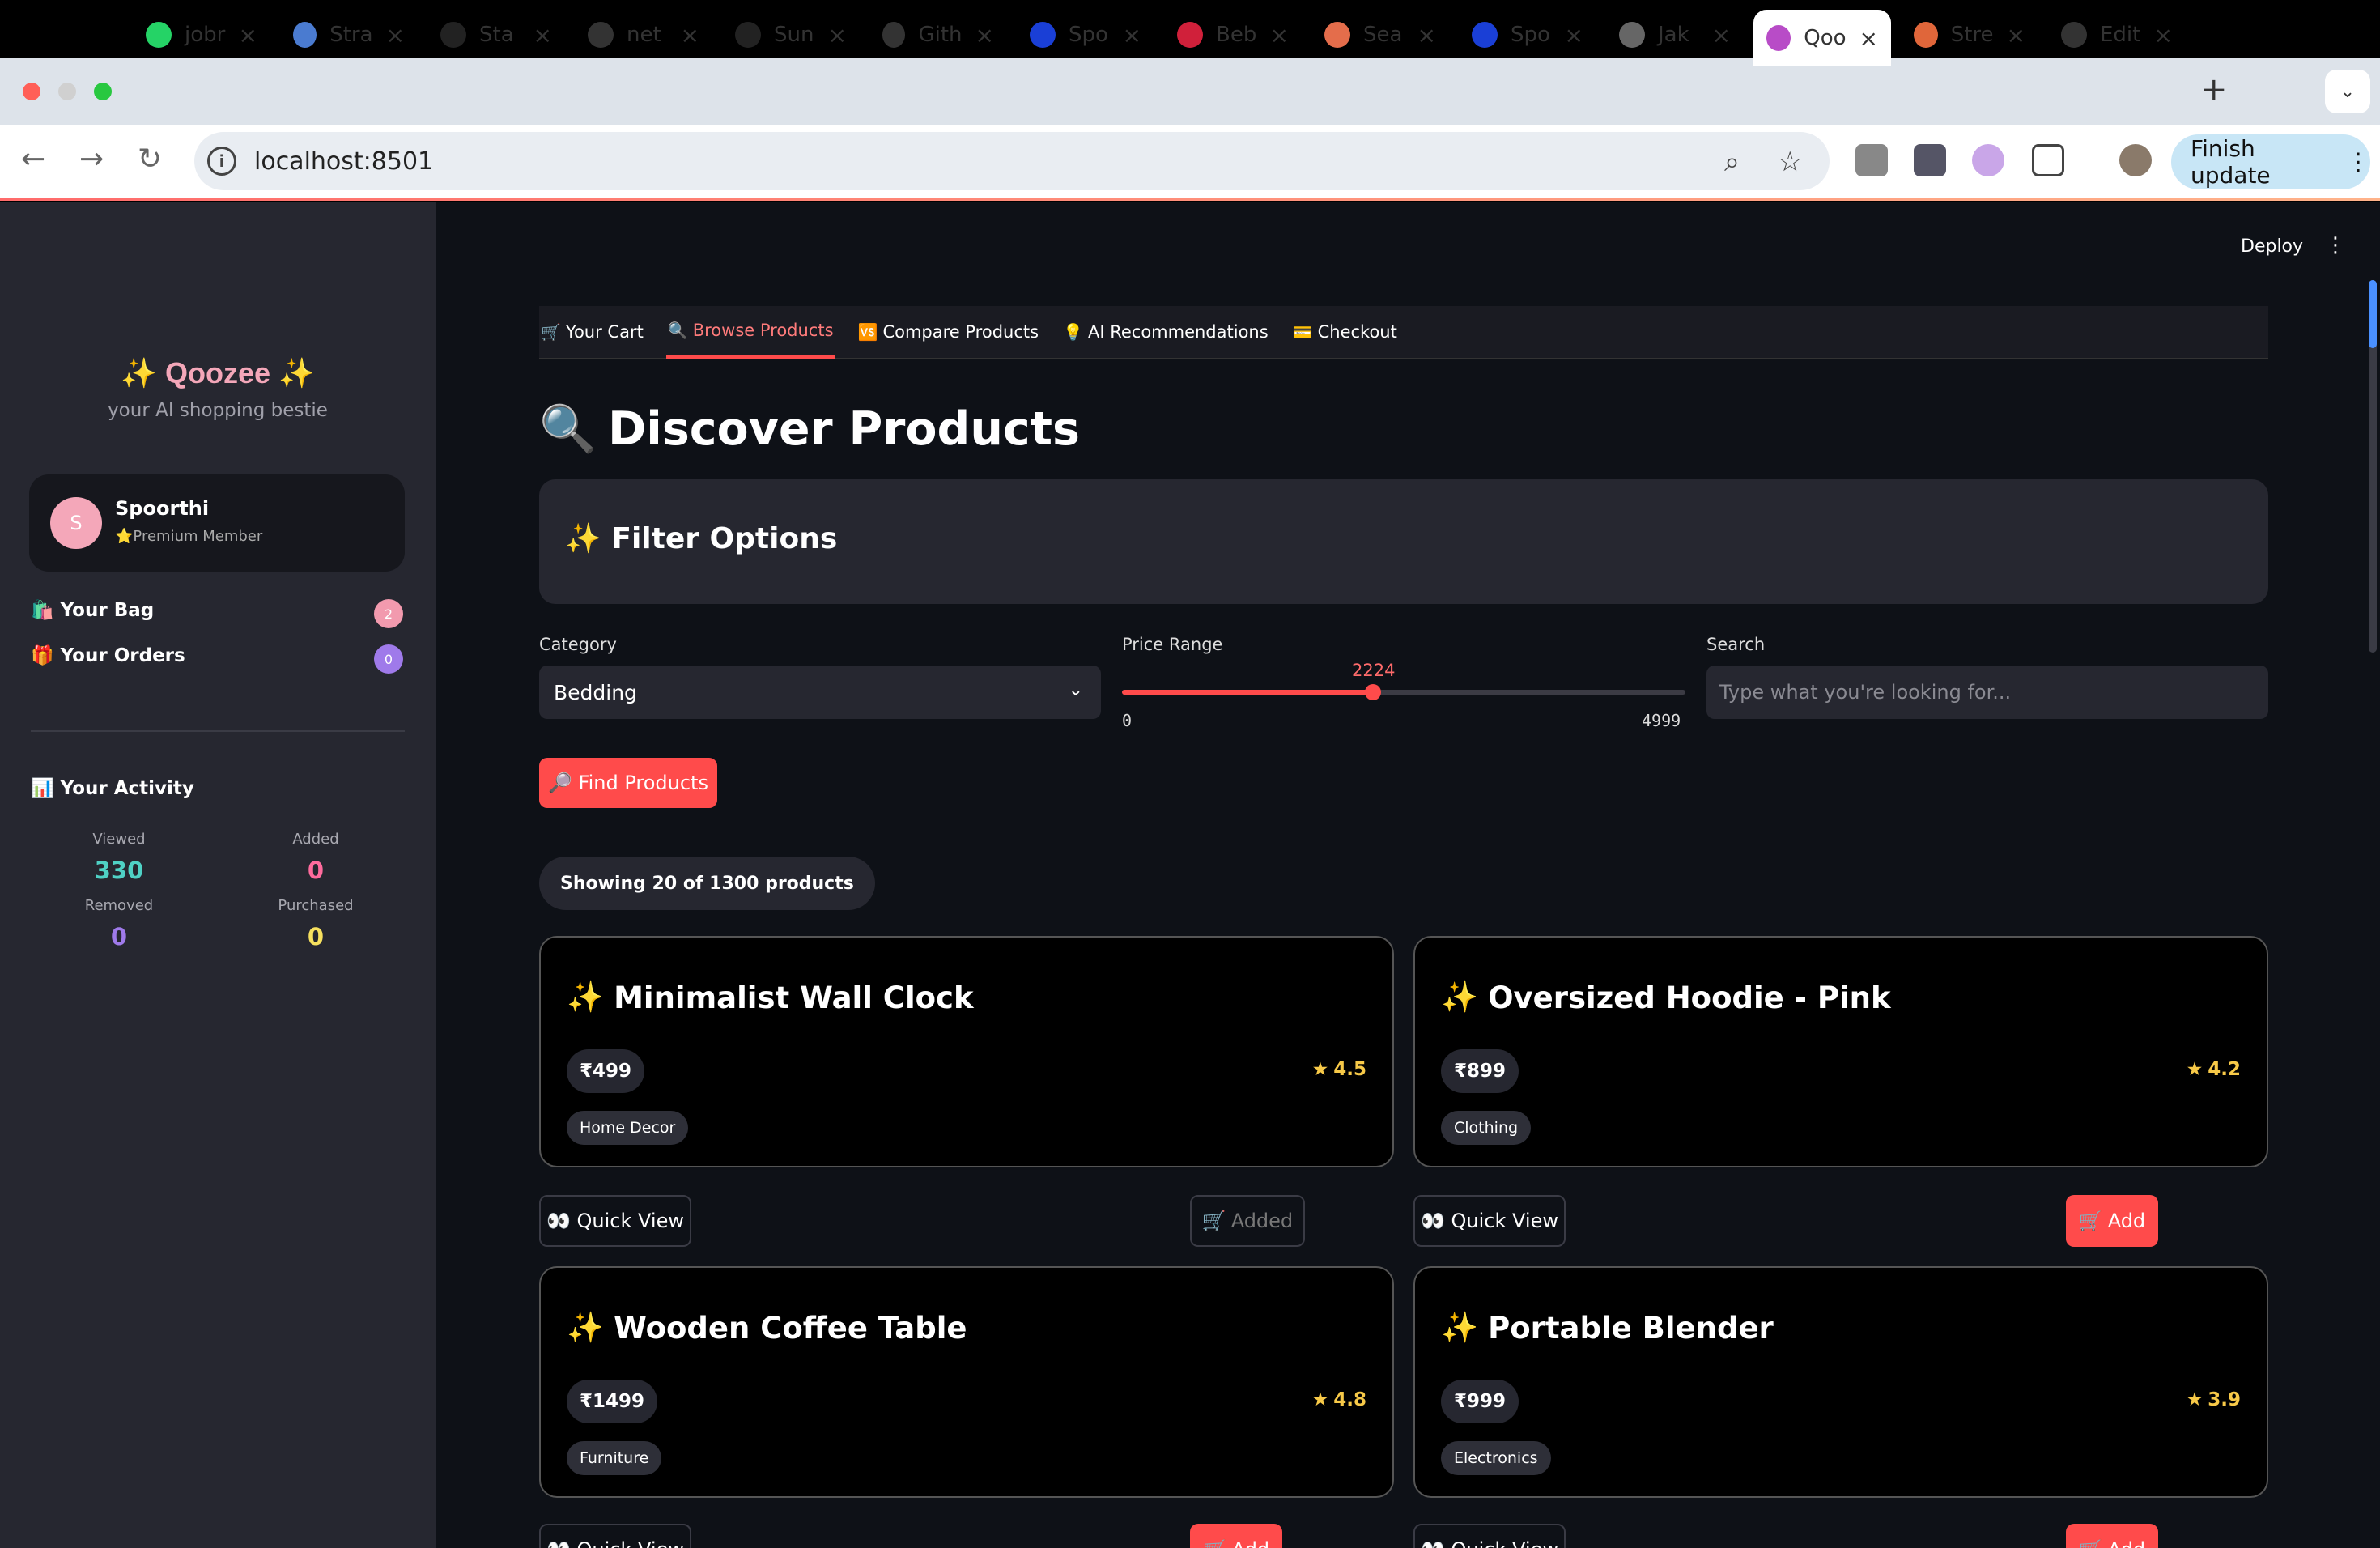 Image resolution: width=2380 pixels, height=1548 pixels. I want to click on minimize-window-button, so click(67, 92).